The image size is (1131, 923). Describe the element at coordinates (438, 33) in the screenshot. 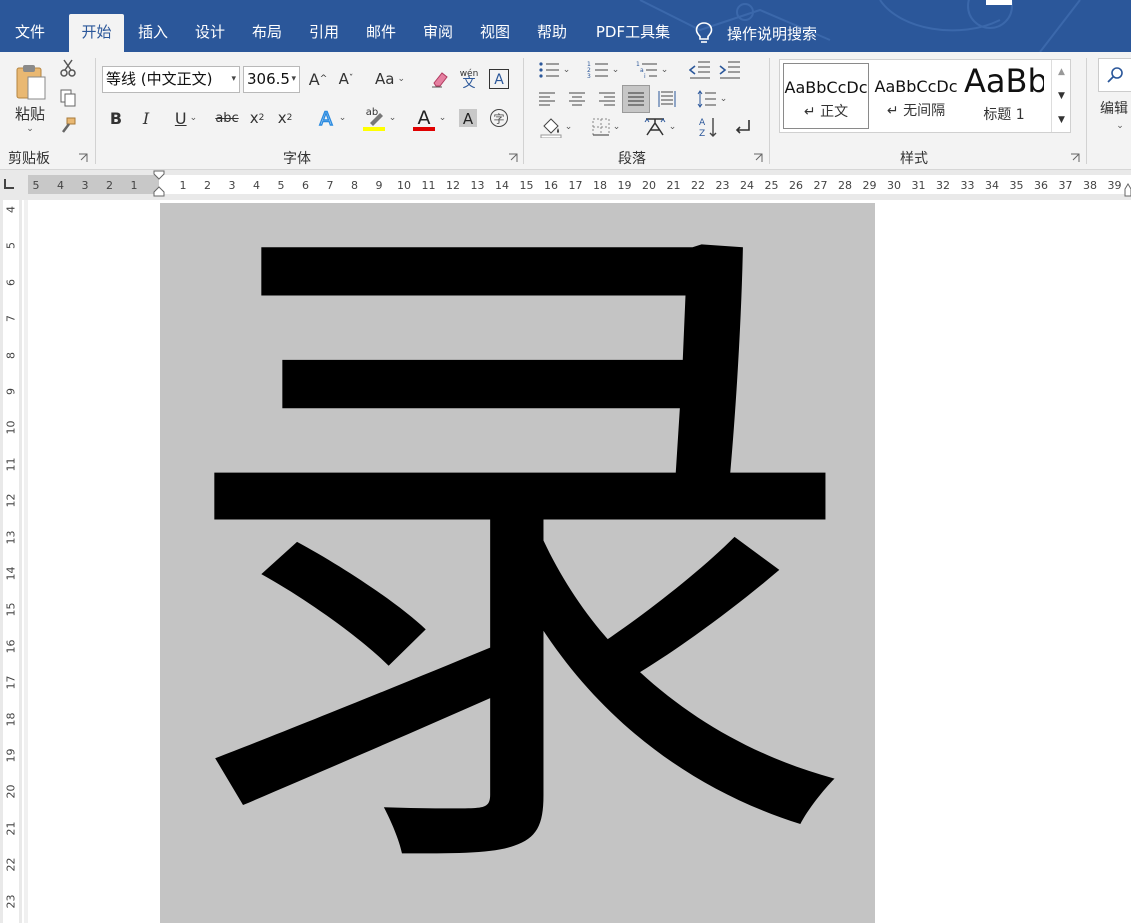

I see `tab-review: 审阅` at that location.